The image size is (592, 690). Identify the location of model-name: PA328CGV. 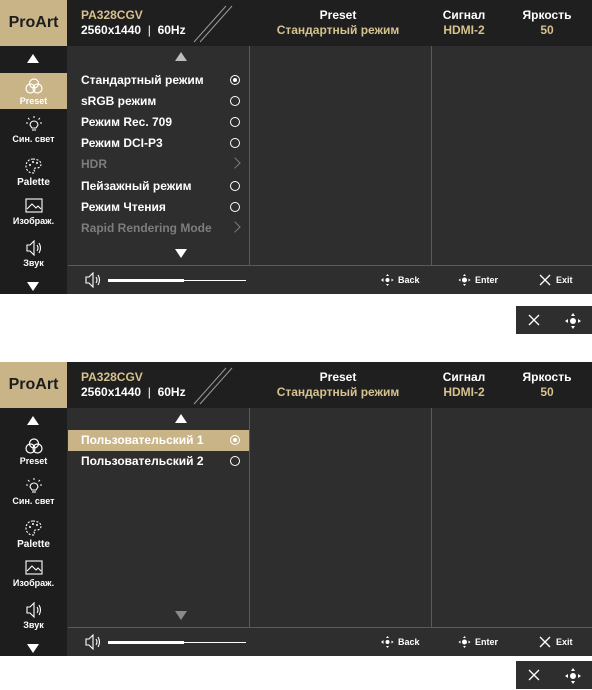
(112, 15).